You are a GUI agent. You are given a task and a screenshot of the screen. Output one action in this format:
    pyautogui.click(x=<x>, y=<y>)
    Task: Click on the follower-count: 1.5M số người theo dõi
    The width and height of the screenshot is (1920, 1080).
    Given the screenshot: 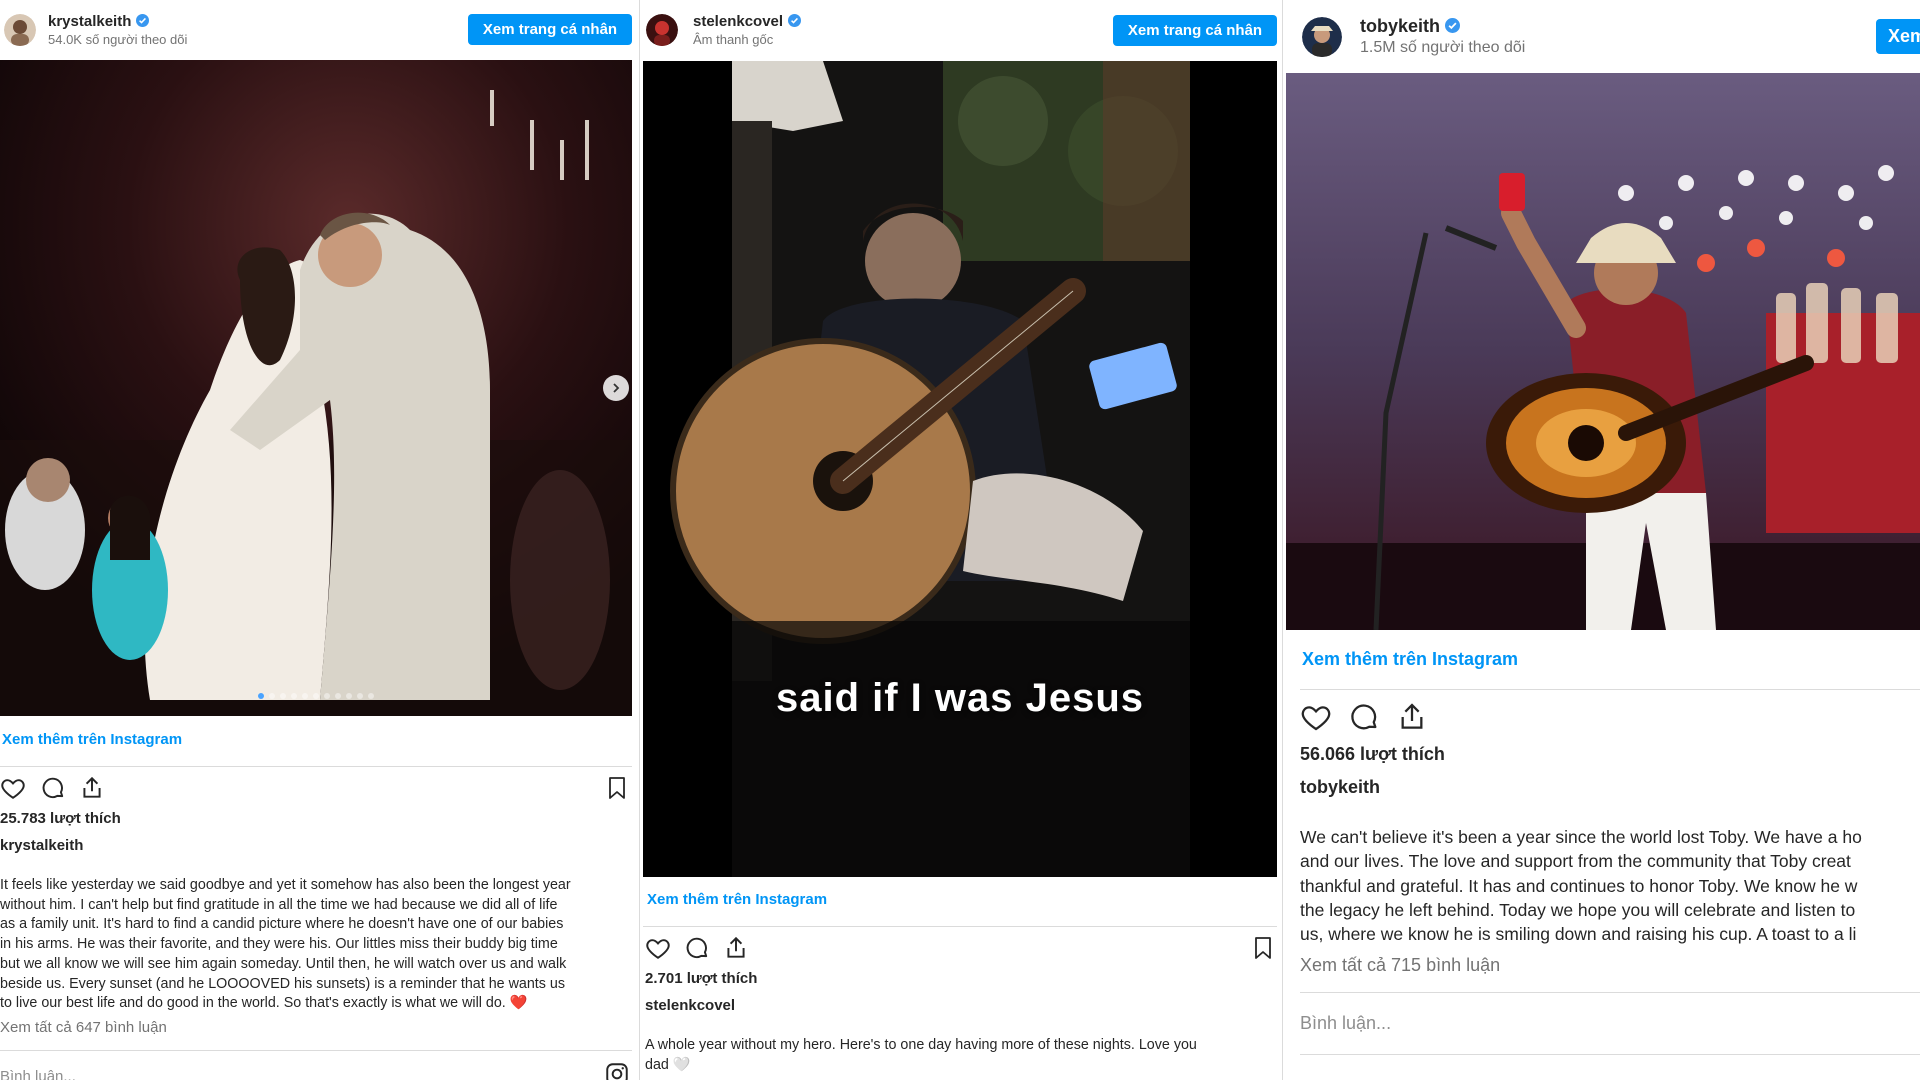 What is the action you would take?
    pyautogui.click(x=1443, y=47)
    